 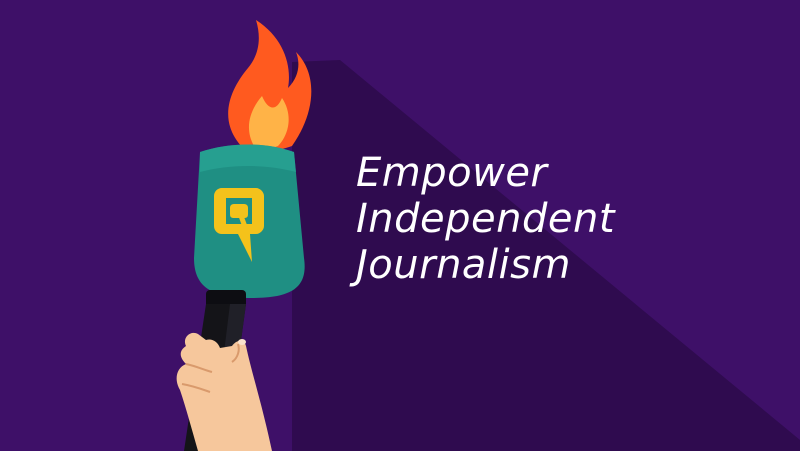 I want to click on headline-line-2: Independent, so click(x=486, y=219).